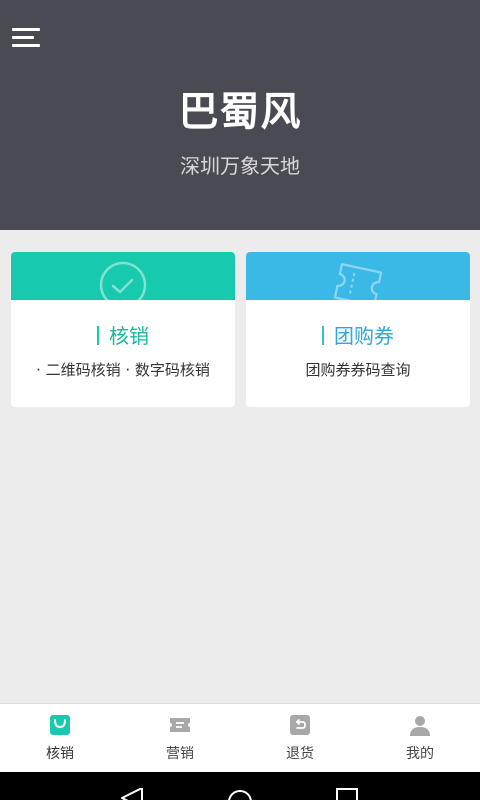 This screenshot has height=800, width=480. I want to click on group-coupon-card-title-text: 团购券, so click(364, 336).